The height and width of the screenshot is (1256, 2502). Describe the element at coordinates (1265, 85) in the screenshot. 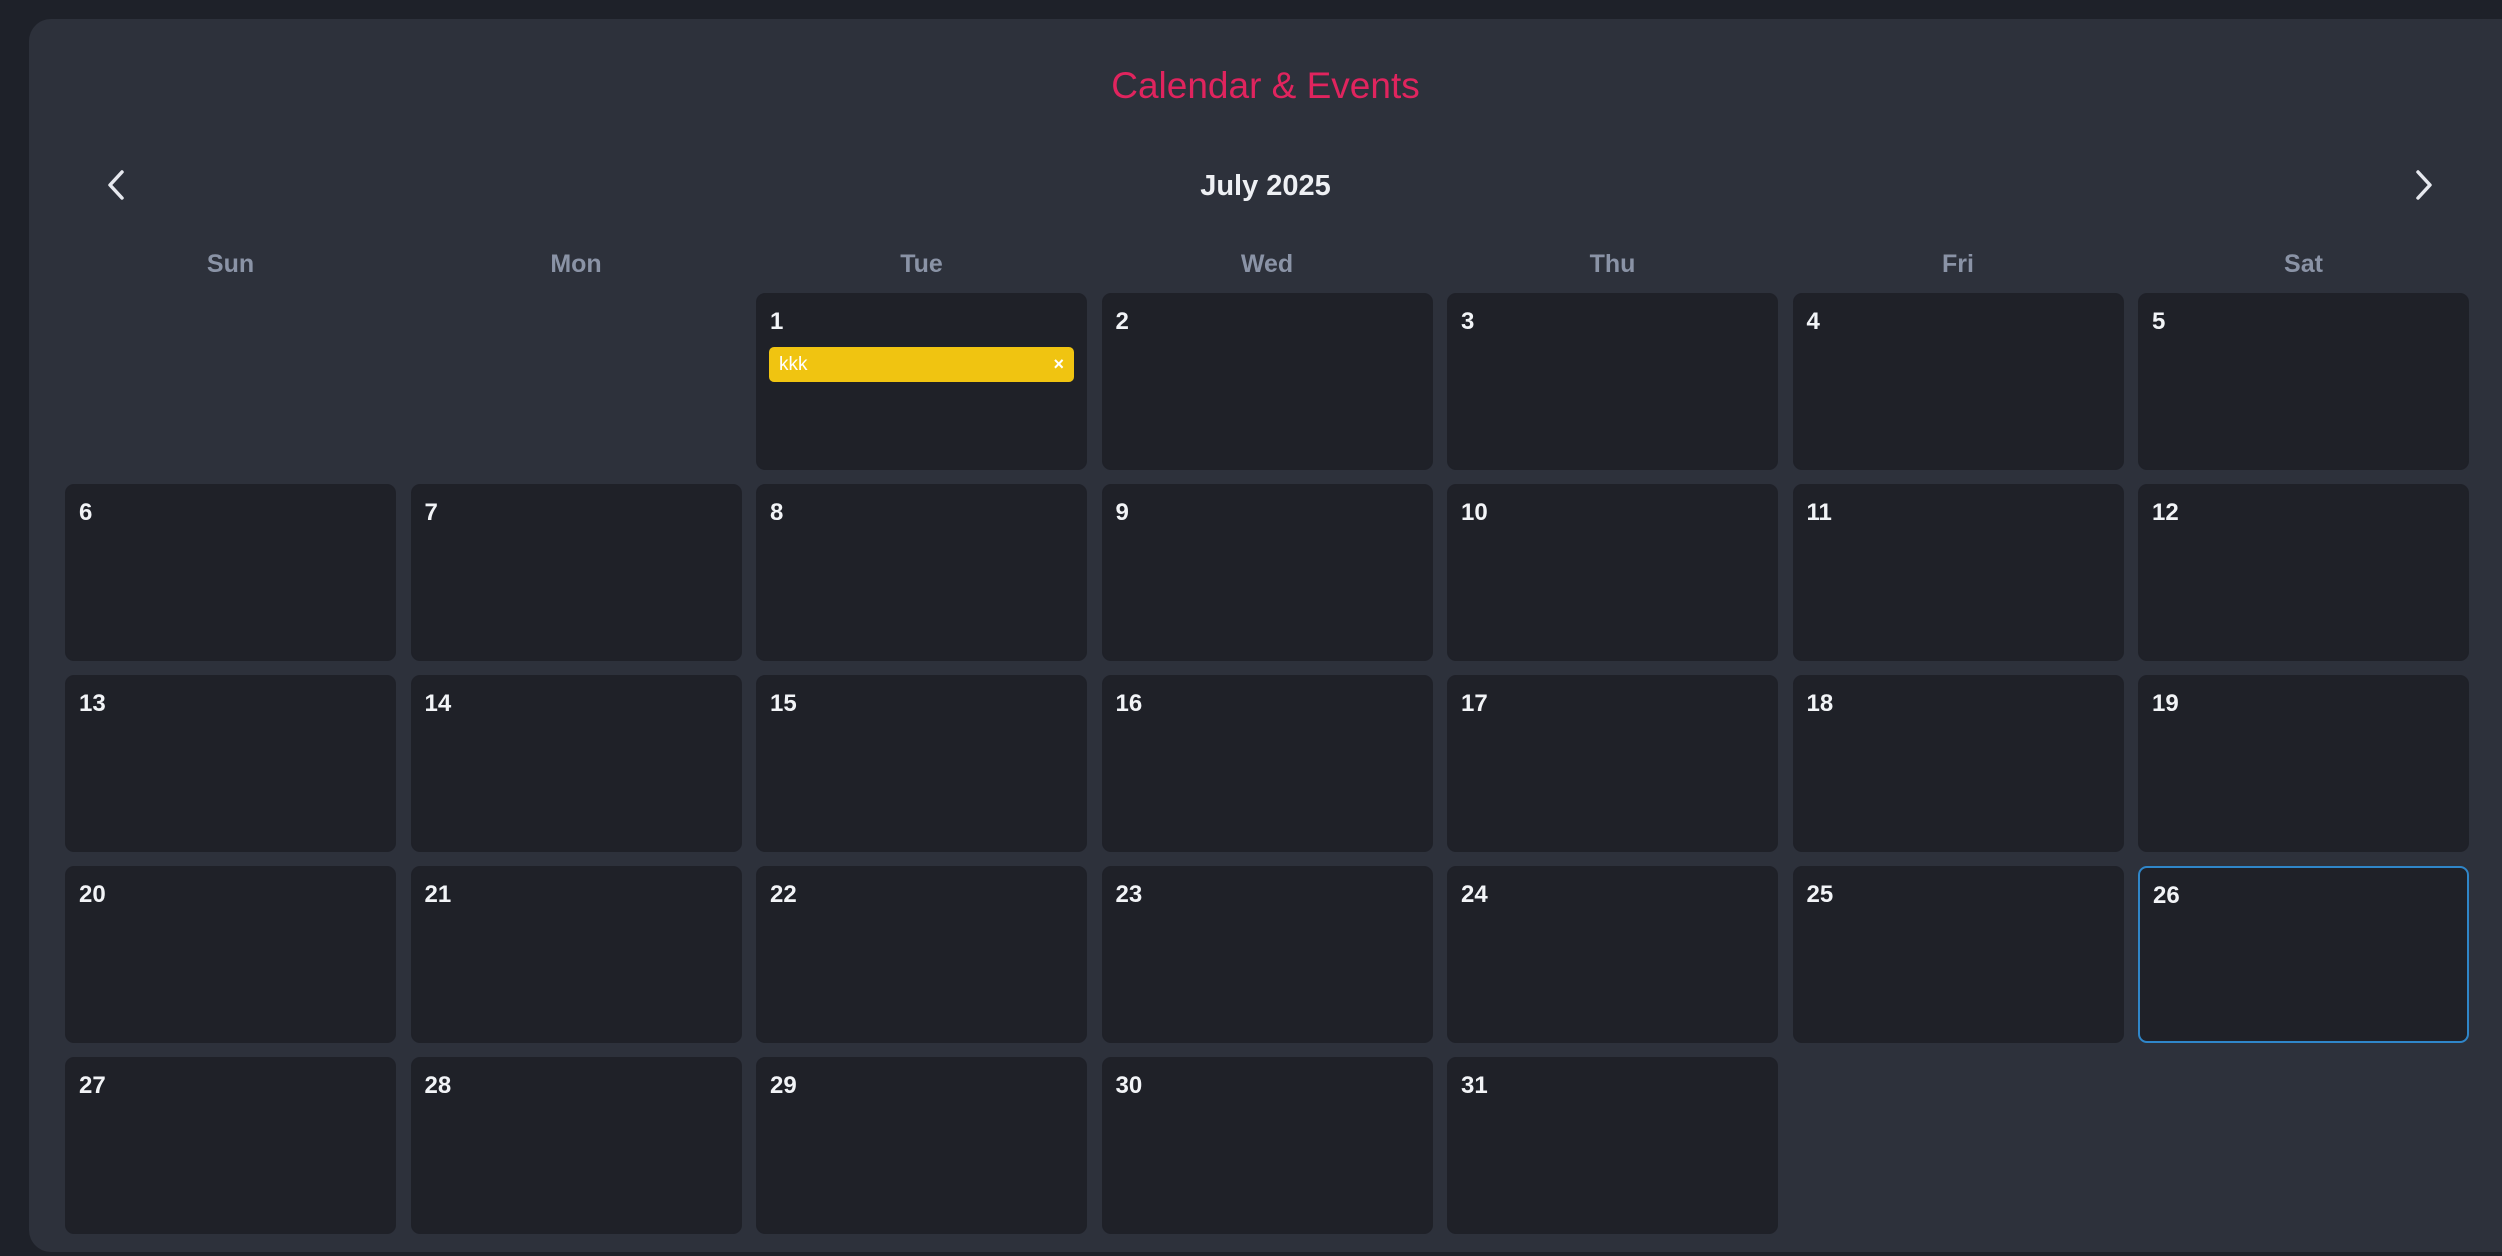

I see `page-title: Calendar & Events` at that location.